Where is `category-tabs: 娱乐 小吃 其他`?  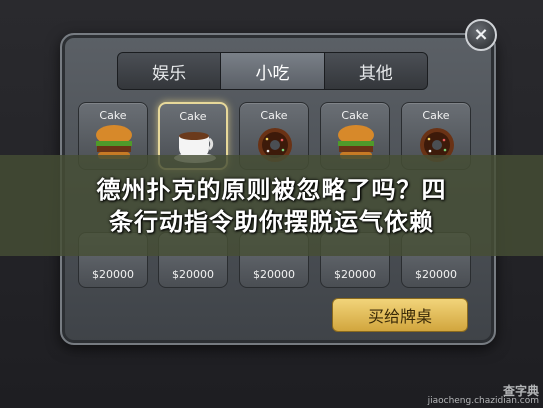
category-tabs: 娱乐 小吃 其他 is located at coordinates (272, 71).